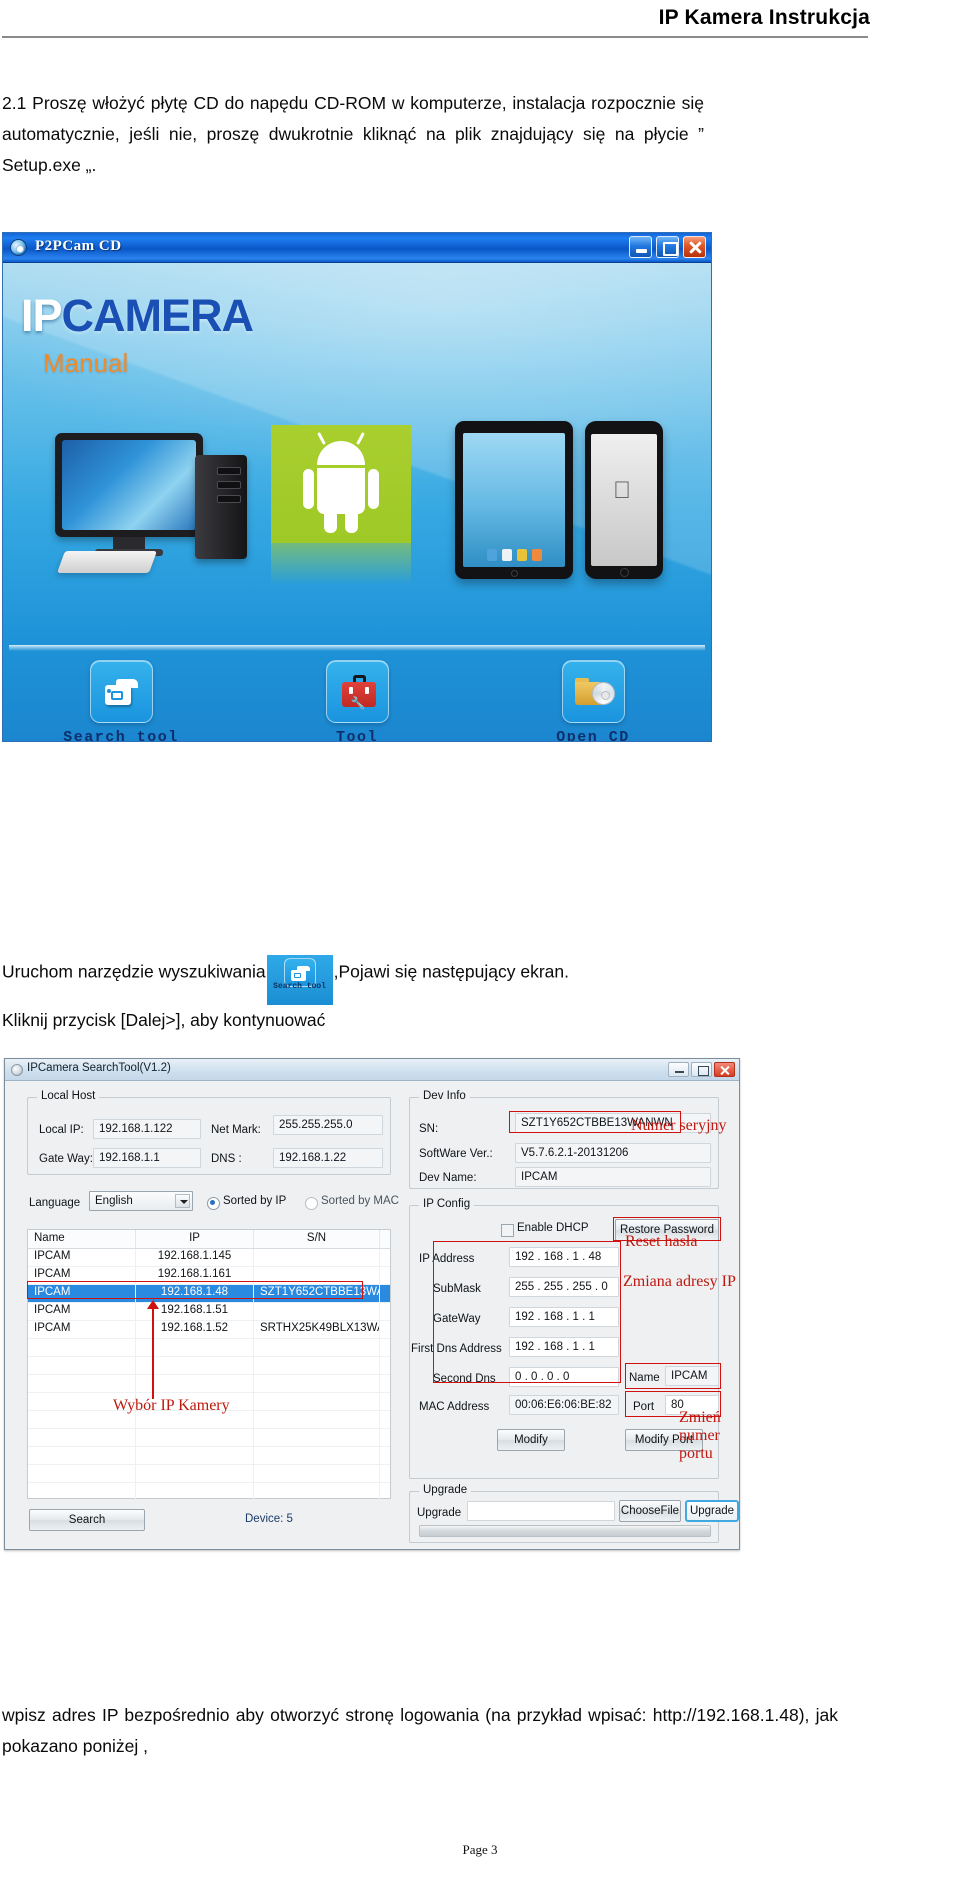 This screenshot has width=960, height=1887. What do you see at coordinates (299, 986) in the screenshot?
I see `inline-badge-label: Search tool` at bounding box center [299, 986].